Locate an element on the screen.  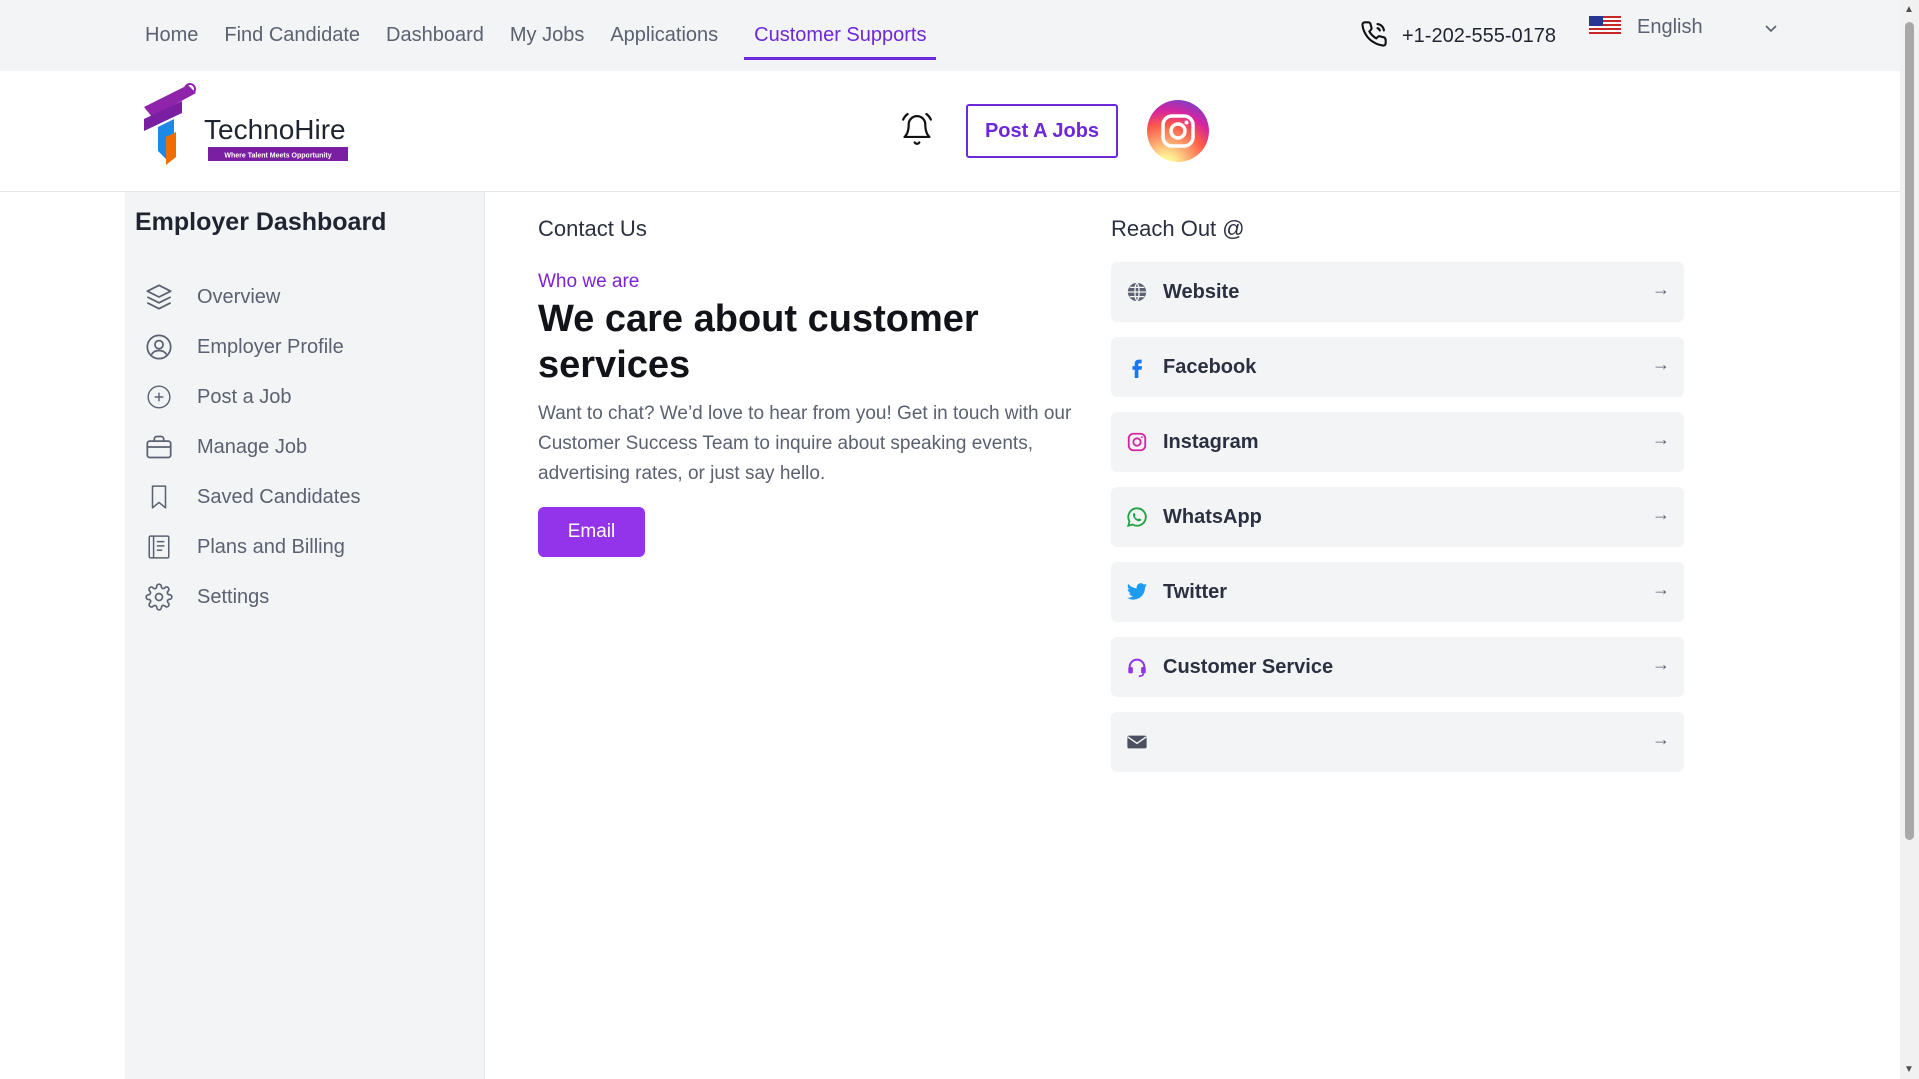
content-divider is located at coordinates (484, 635).